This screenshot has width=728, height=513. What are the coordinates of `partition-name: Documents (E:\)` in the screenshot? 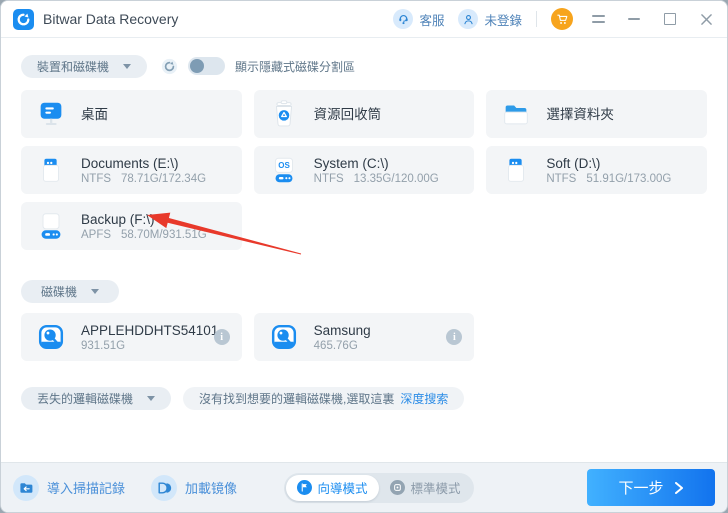 It's located at (130, 163).